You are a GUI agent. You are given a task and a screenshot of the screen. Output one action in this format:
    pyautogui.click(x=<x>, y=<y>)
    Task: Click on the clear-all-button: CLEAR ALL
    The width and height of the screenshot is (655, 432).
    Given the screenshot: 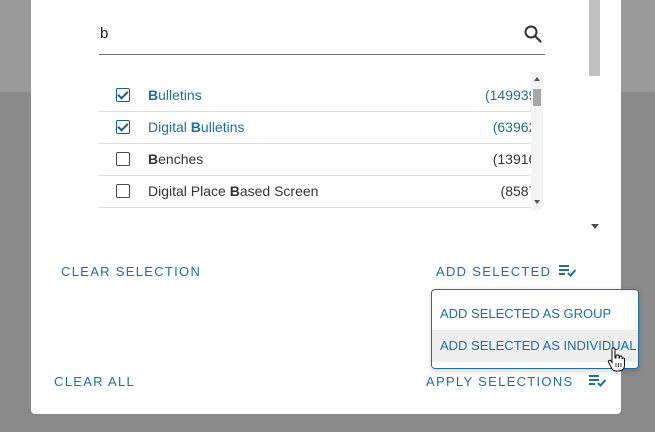 What is the action you would take?
    pyautogui.click(x=94, y=381)
    